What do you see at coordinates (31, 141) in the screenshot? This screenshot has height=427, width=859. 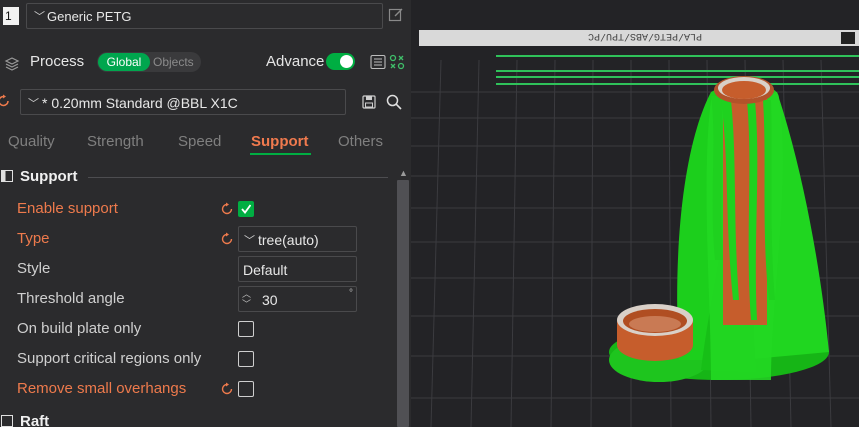 I see `tab-quality: Quality` at bounding box center [31, 141].